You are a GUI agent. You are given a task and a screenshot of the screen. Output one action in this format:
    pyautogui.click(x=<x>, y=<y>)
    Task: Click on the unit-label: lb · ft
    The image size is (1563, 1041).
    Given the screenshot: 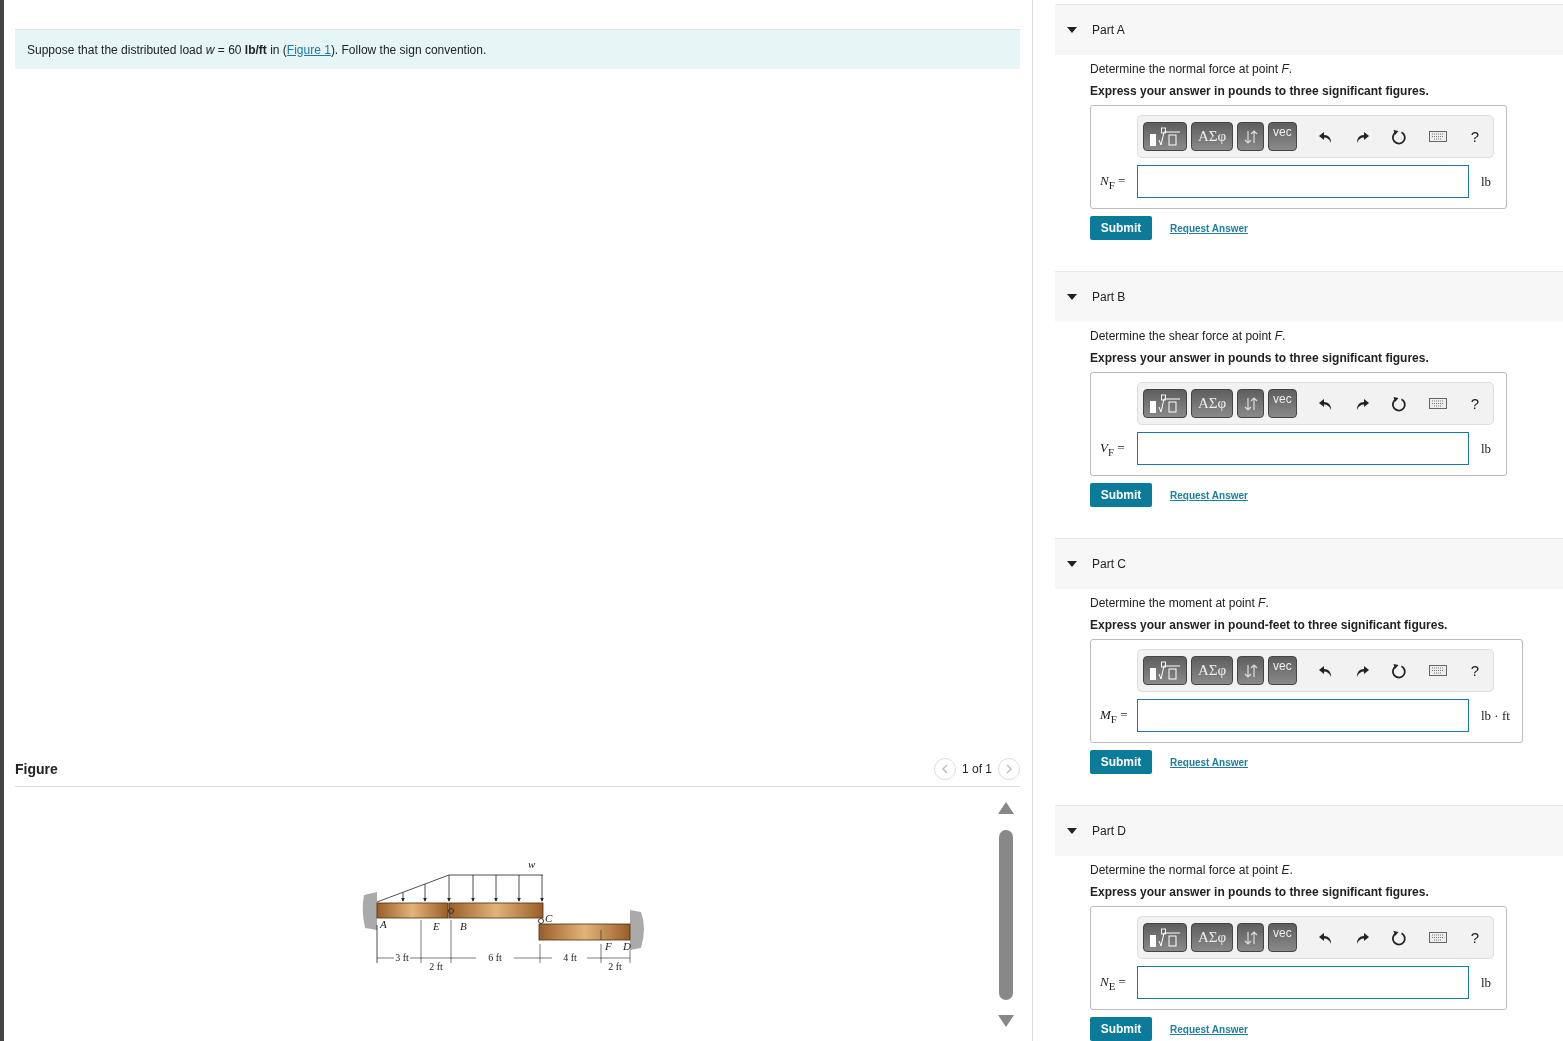 What is the action you would take?
    pyautogui.click(x=1495, y=715)
    